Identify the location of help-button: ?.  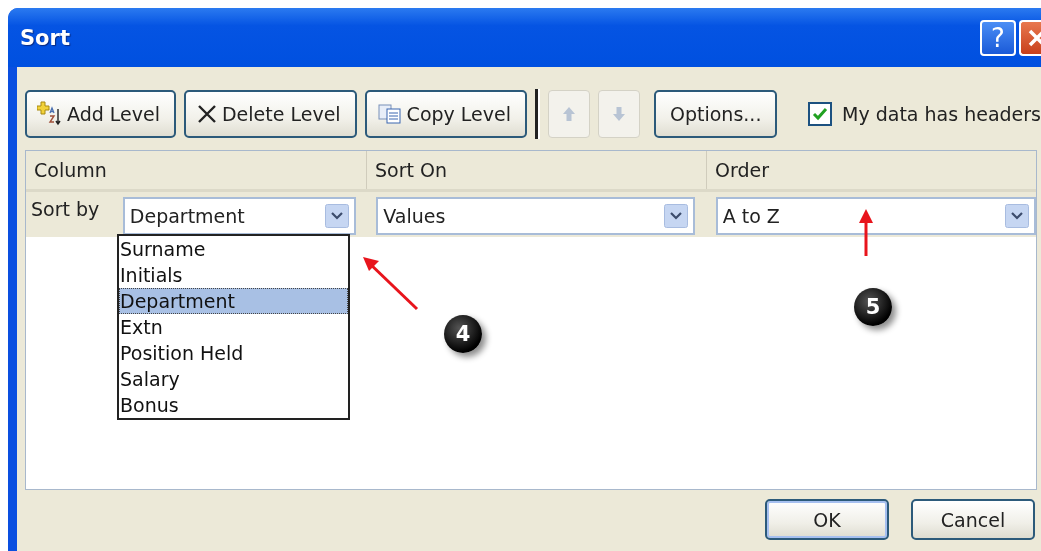
(998, 37).